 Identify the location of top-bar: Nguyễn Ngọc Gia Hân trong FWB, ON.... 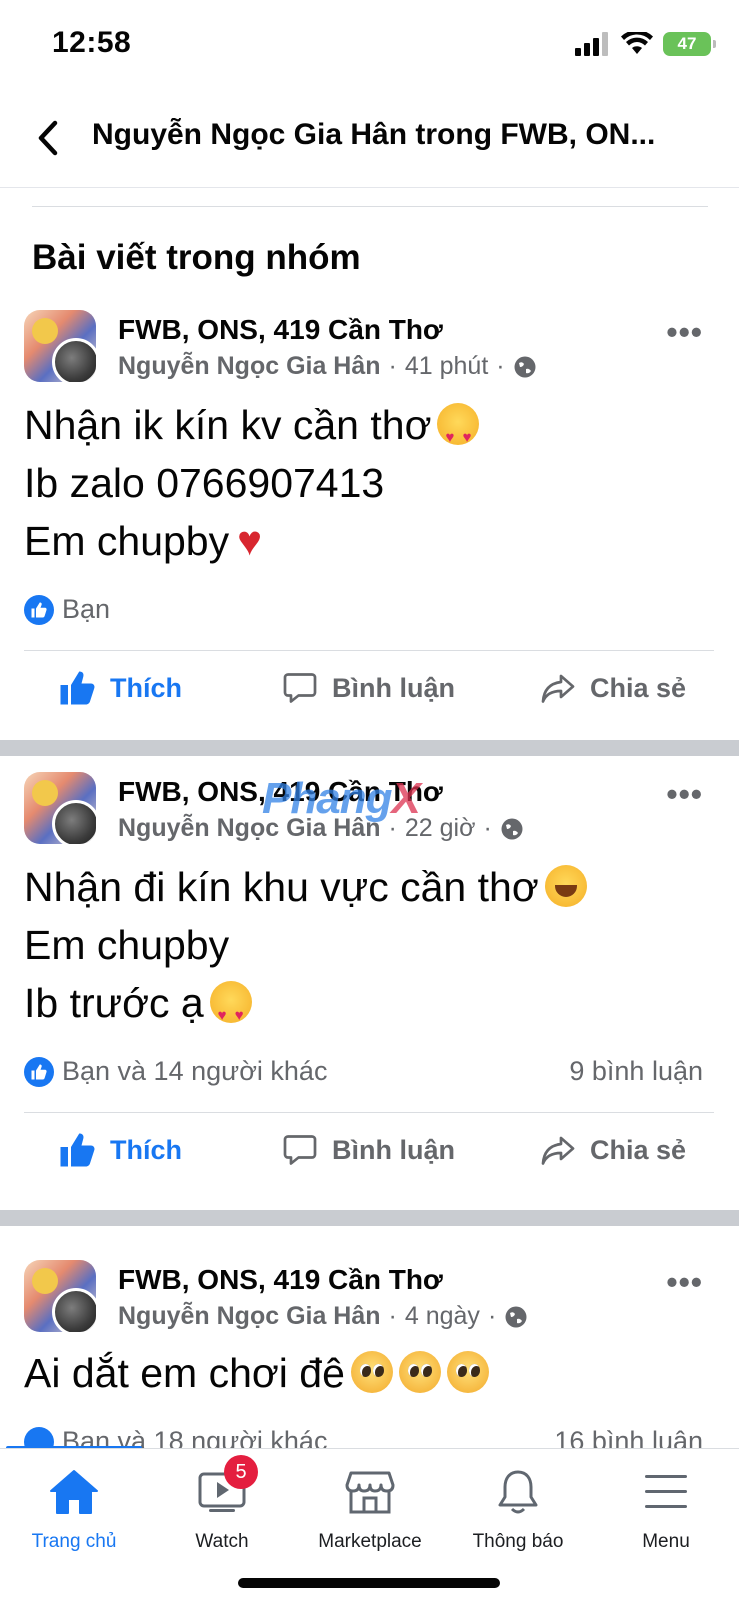
(369, 143).